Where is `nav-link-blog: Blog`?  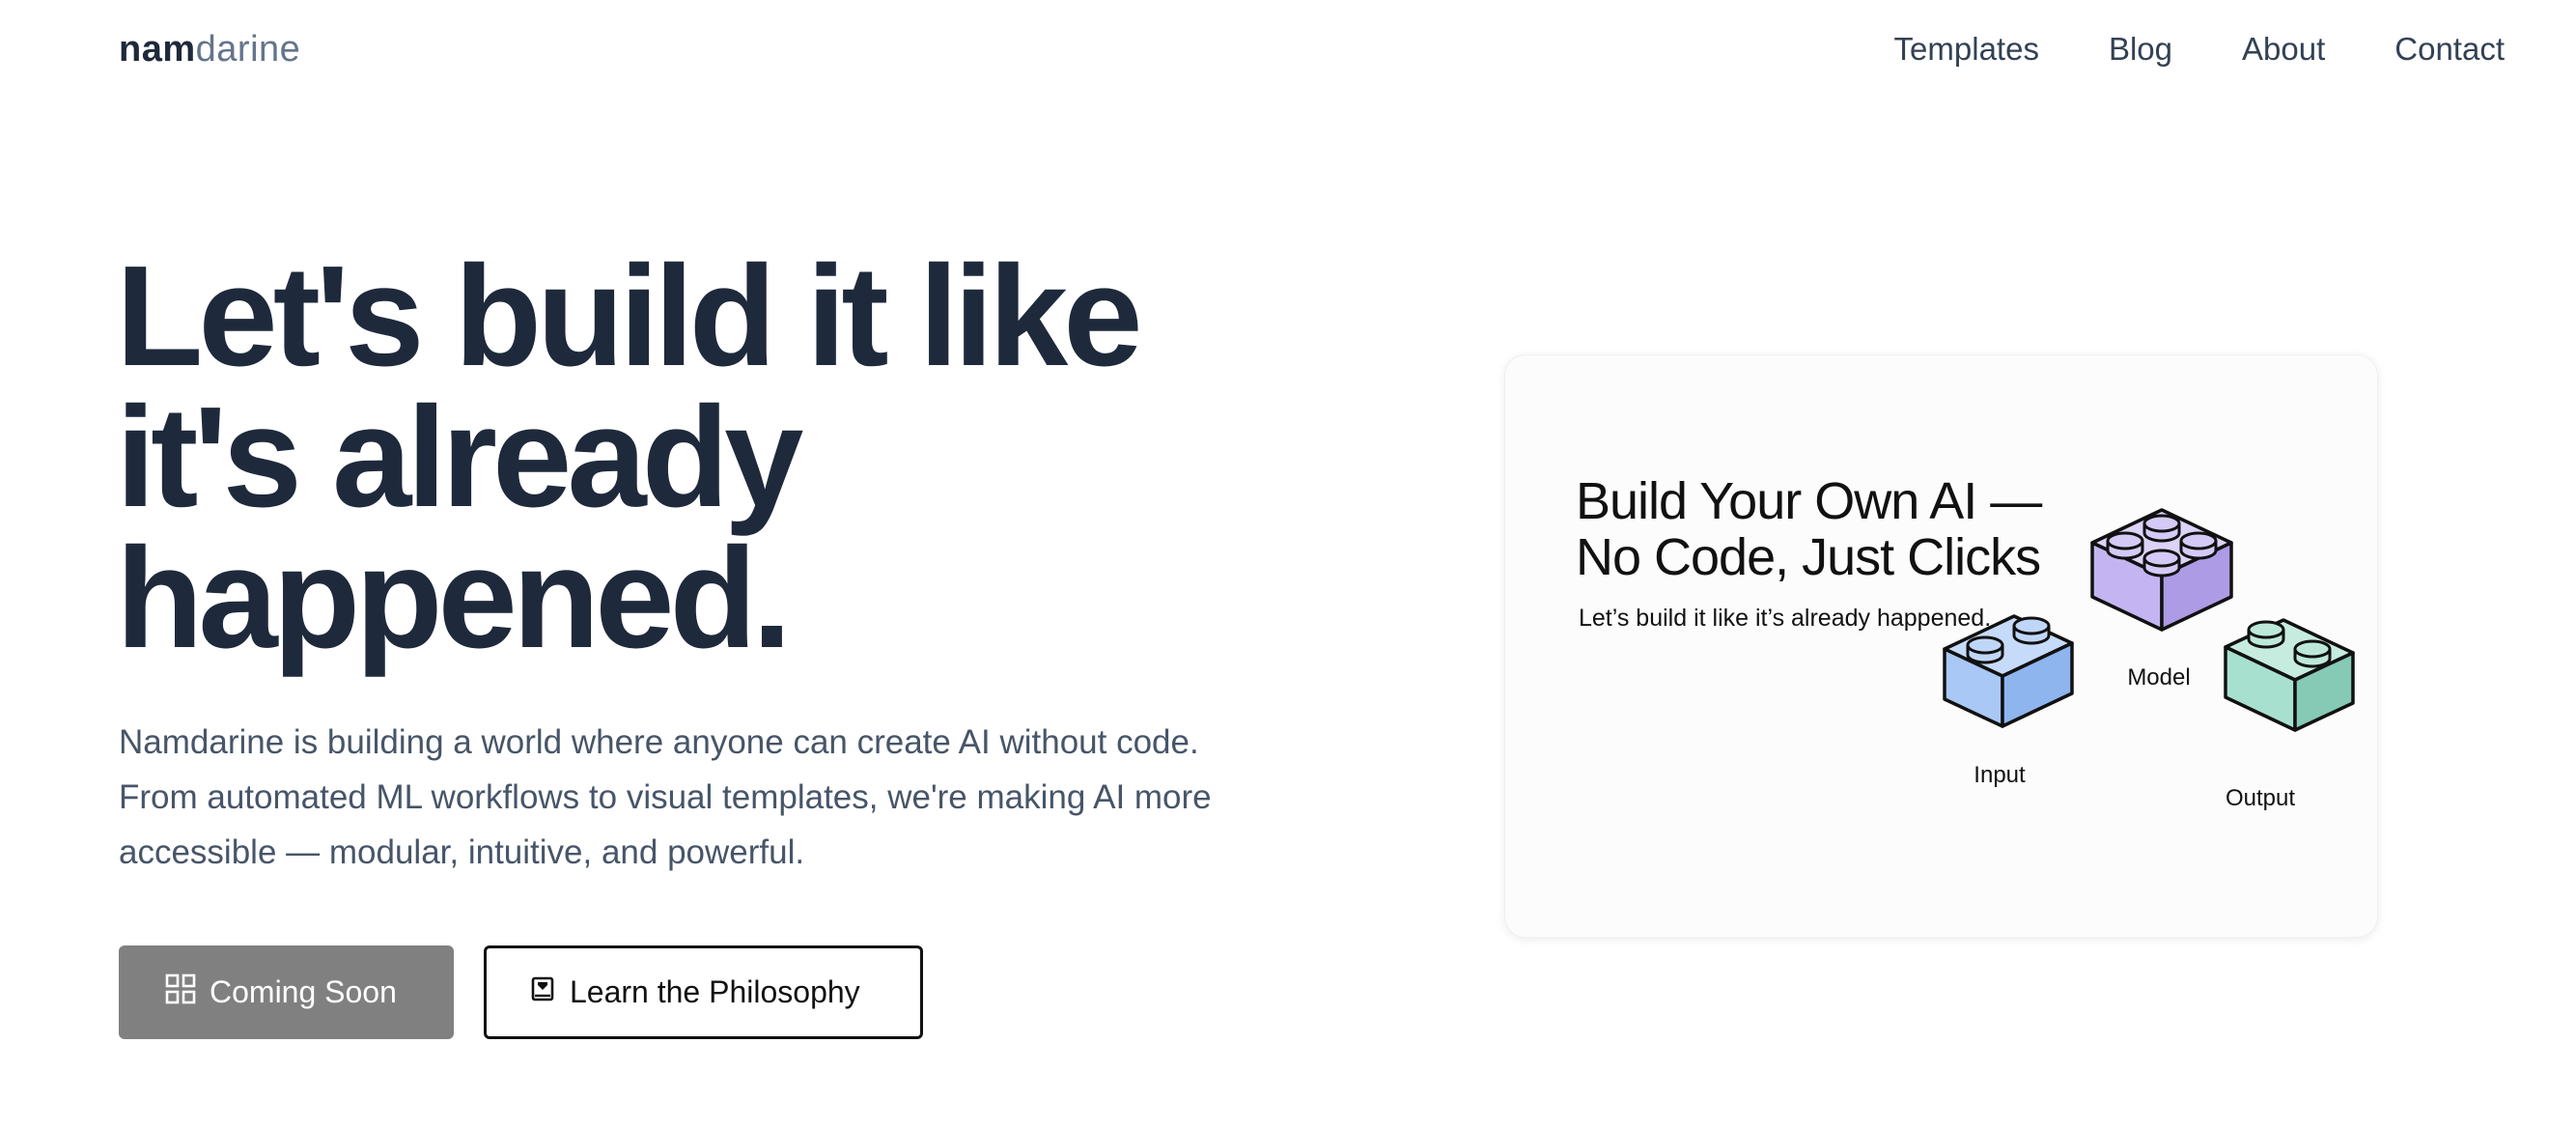 nav-link-blog: Blog is located at coordinates (2141, 49).